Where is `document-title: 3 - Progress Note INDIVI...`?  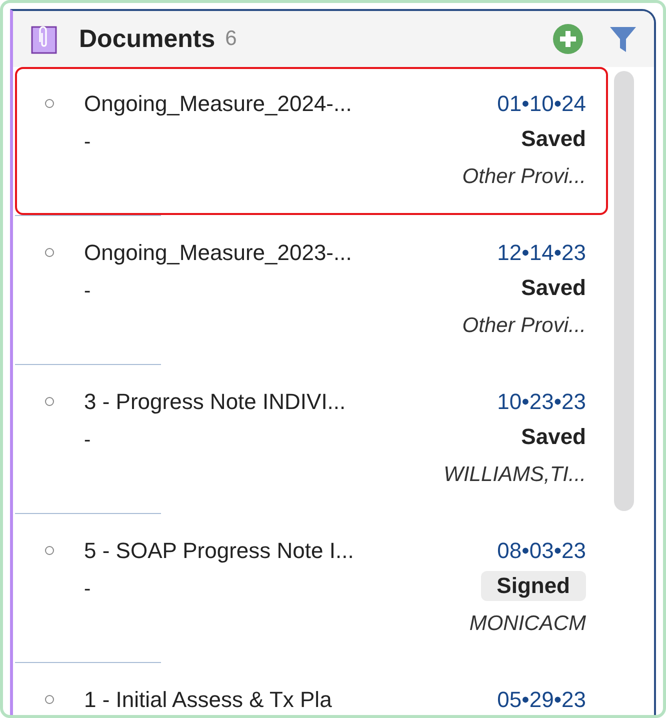
document-title: 3 - Progress Note INDIVI... is located at coordinates (215, 402).